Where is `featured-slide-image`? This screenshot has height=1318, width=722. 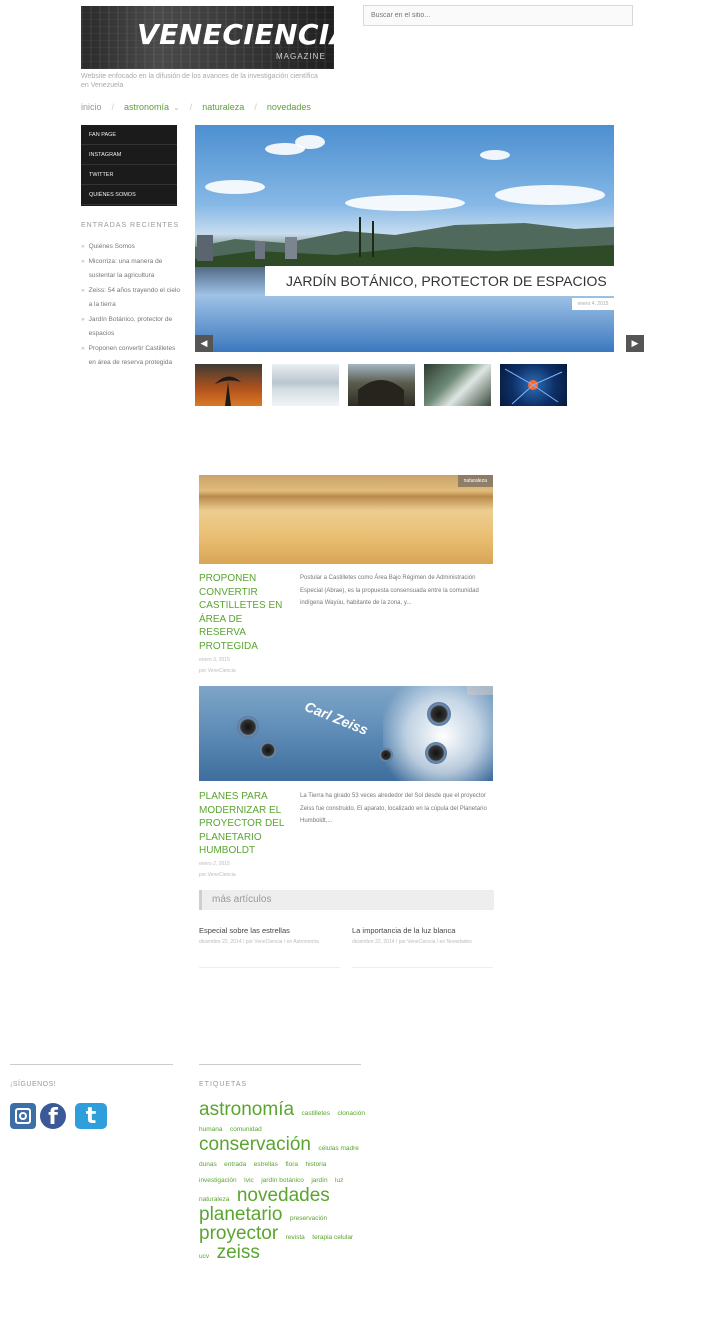 featured-slide-image is located at coordinates (404, 238).